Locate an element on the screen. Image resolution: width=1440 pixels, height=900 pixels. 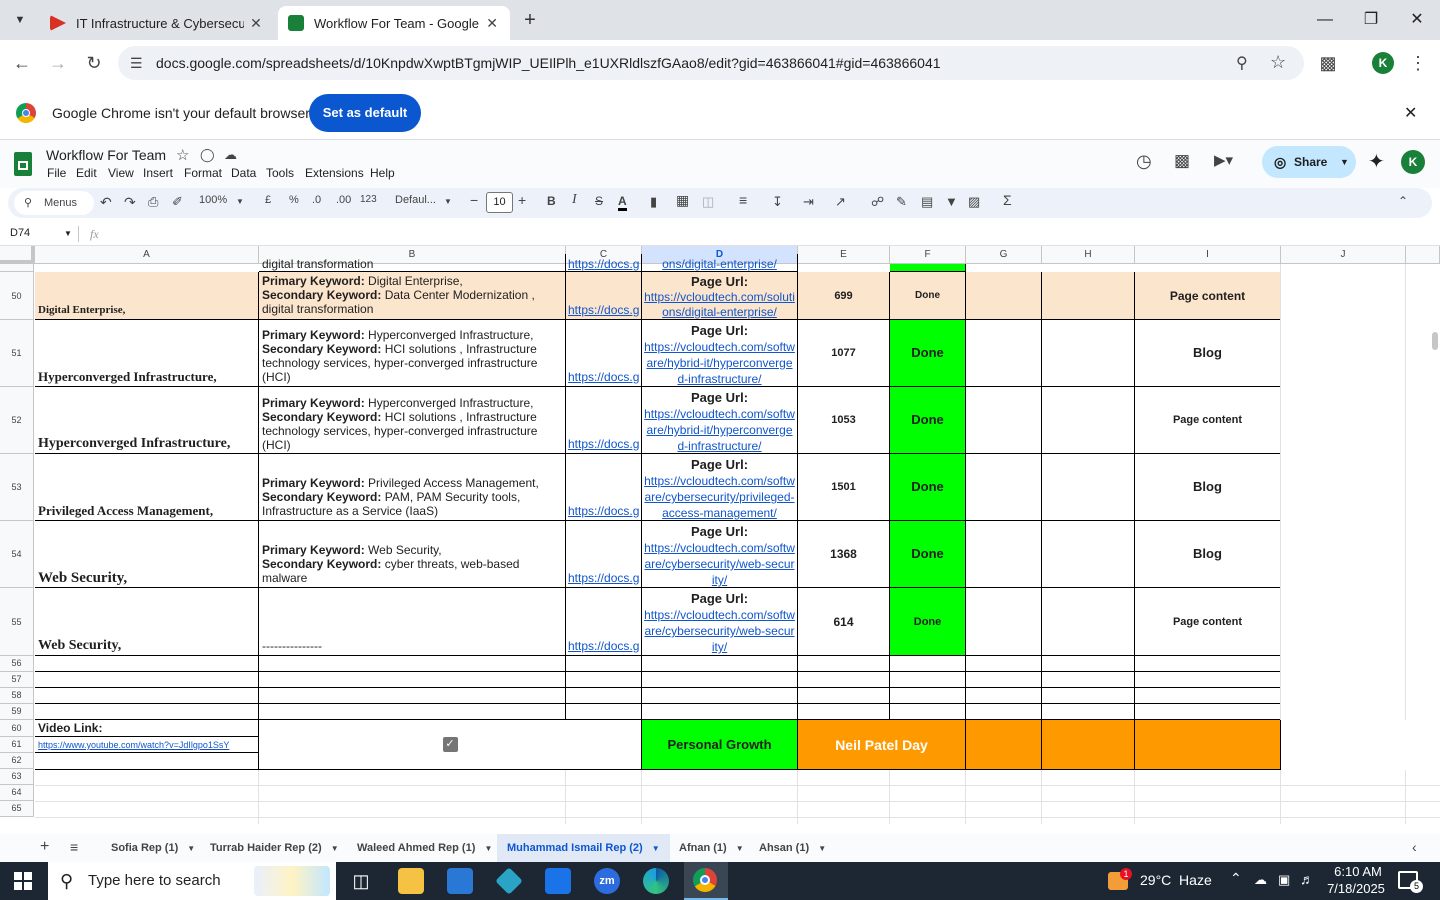
cell-c50: https://docs.g is located at coordinates (604, 296).